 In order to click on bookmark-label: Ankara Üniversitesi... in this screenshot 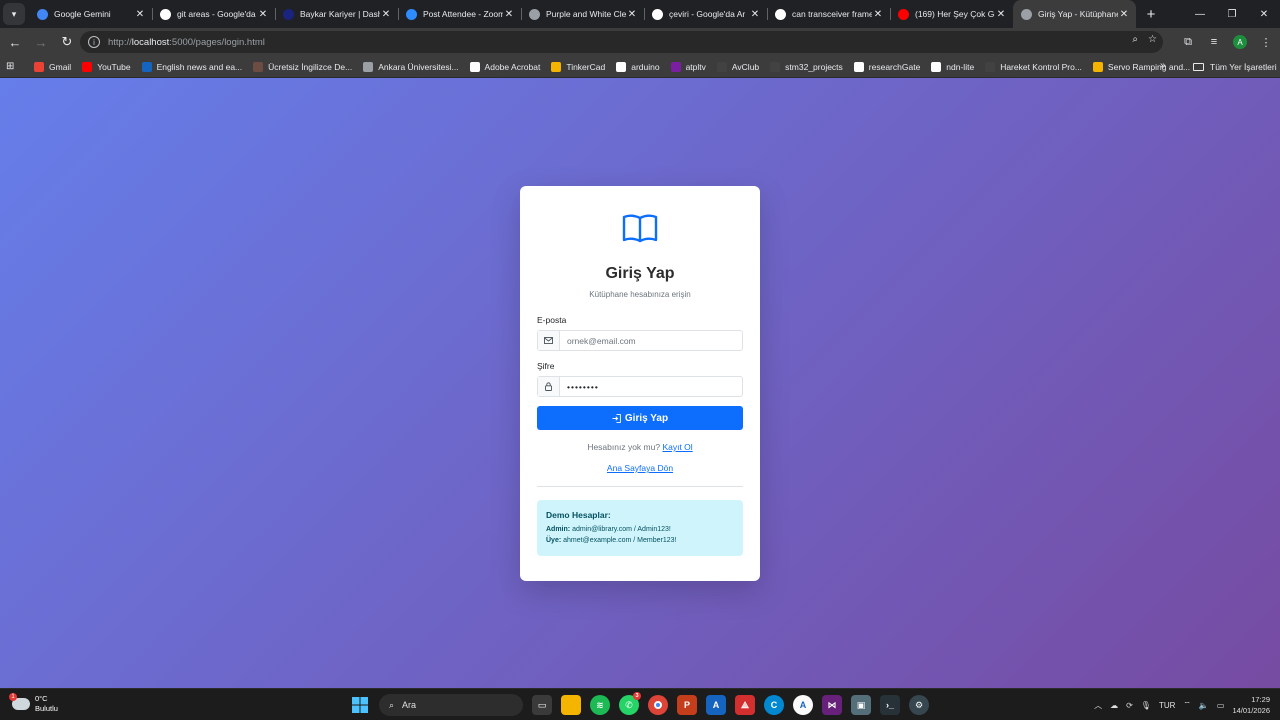, I will do `click(418, 66)`.